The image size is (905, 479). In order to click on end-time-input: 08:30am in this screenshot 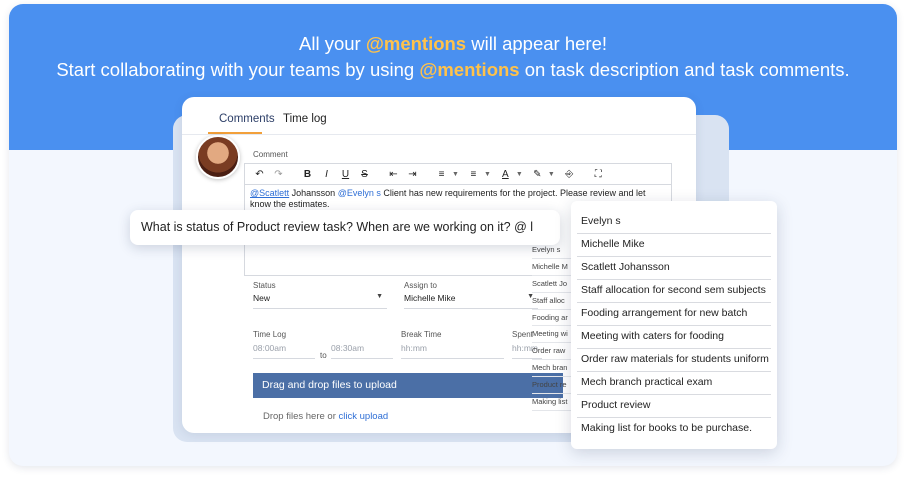, I will do `click(362, 351)`.